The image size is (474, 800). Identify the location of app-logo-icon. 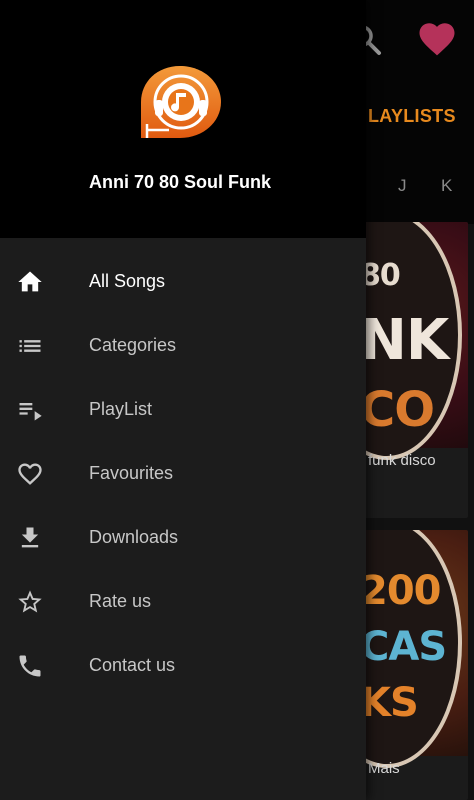
(181, 102).